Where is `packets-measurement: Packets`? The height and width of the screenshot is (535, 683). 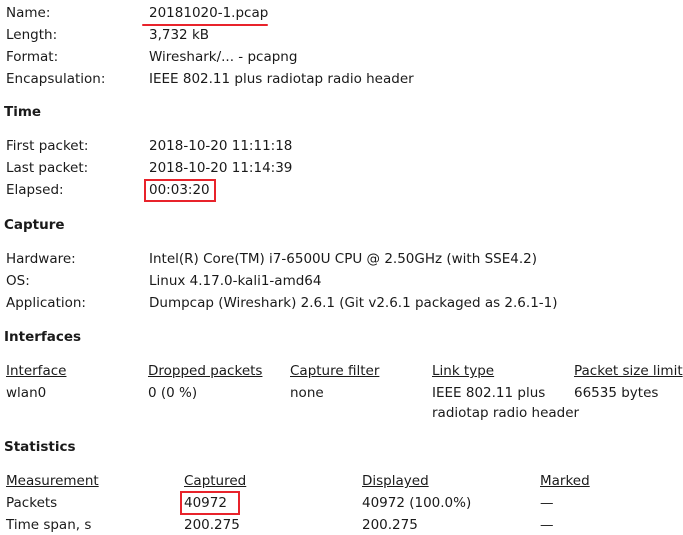 packets-measurement: Packets is located at coordinates (32, 503).